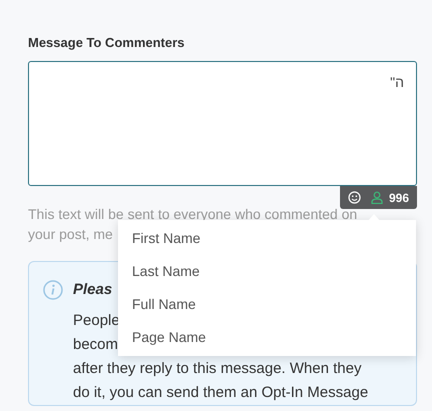  What do you see at coordinates (107, 43) in the screenshot?
I see `field-label: Message To Commenters` at bounding box center [107, 43].